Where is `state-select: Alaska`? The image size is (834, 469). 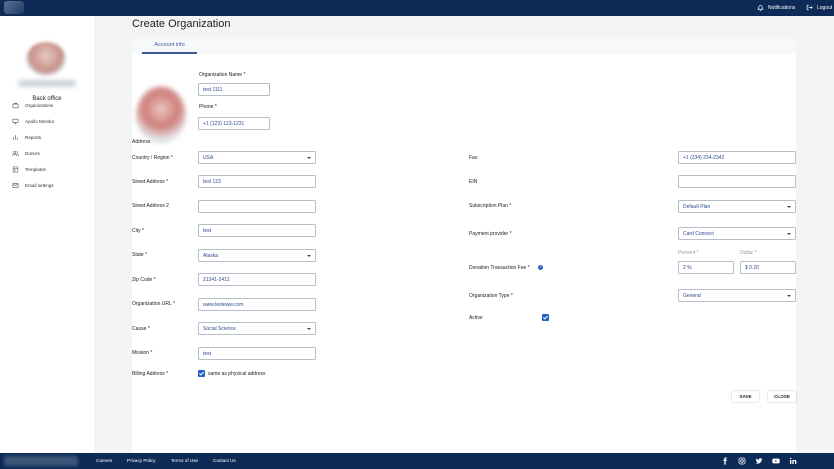
state-select: Alaska is located at coordinates (257, 255).